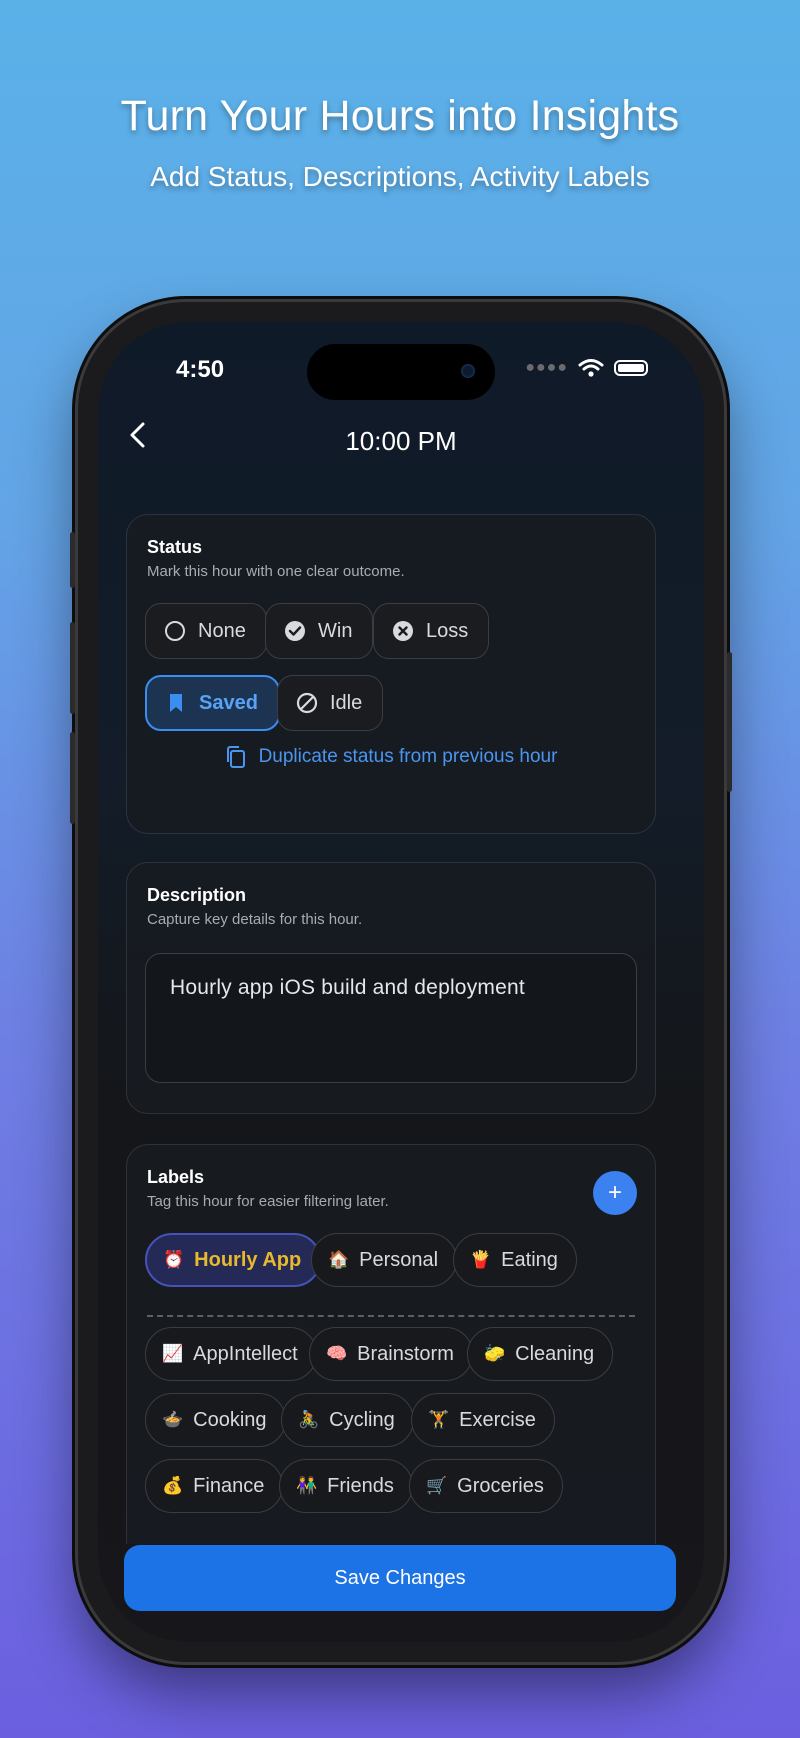 Image resolution: width=800 pixels, height=1738 pixels. I want to click on label-chip-text: Exercise, so click(497, 1419).